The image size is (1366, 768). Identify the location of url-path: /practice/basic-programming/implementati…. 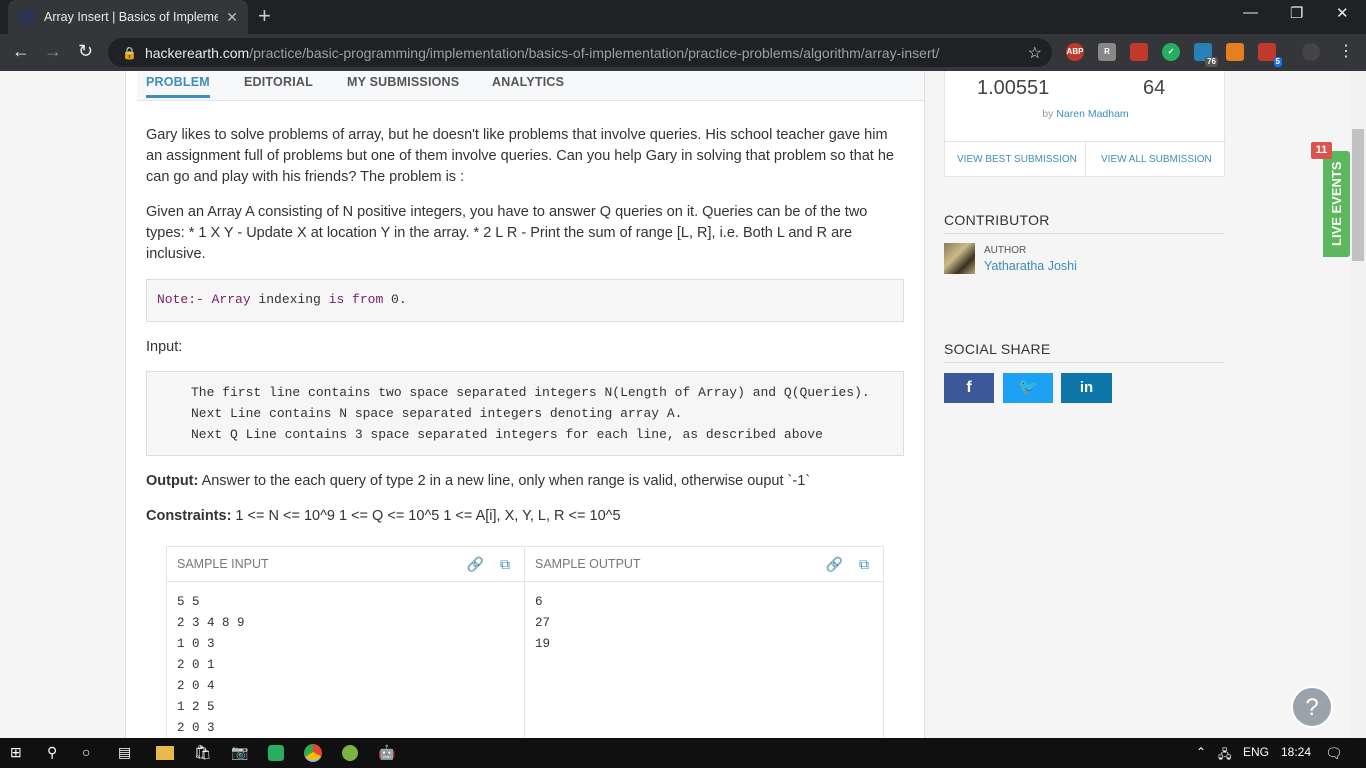
(594, 52).